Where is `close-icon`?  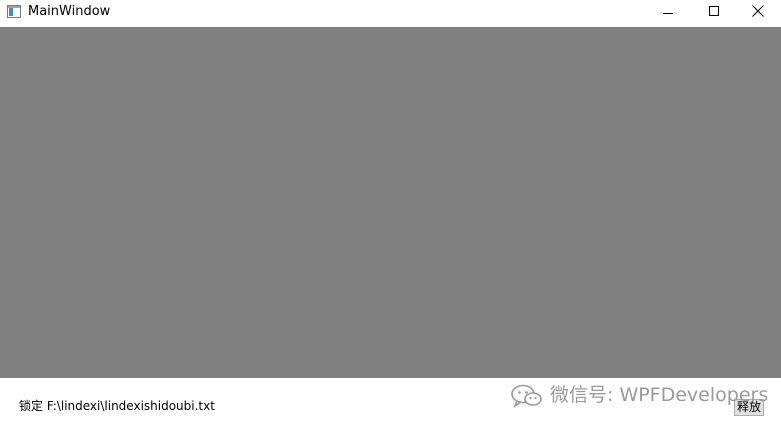 close-icon is located at coordinates (758, 11).